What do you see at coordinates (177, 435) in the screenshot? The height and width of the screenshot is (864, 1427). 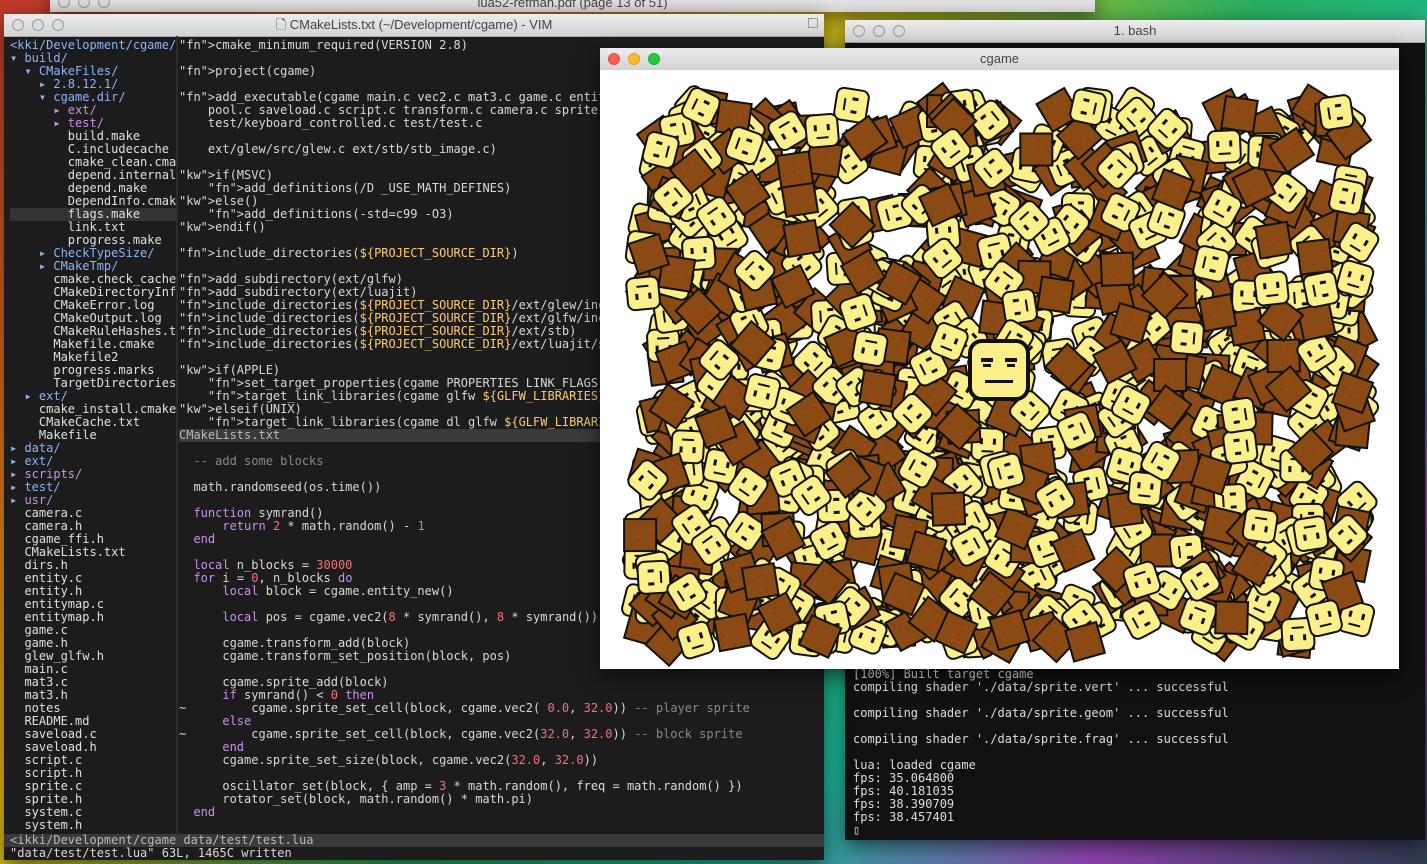 I see `vertical-split-divider` at bounding box center [177, 435].